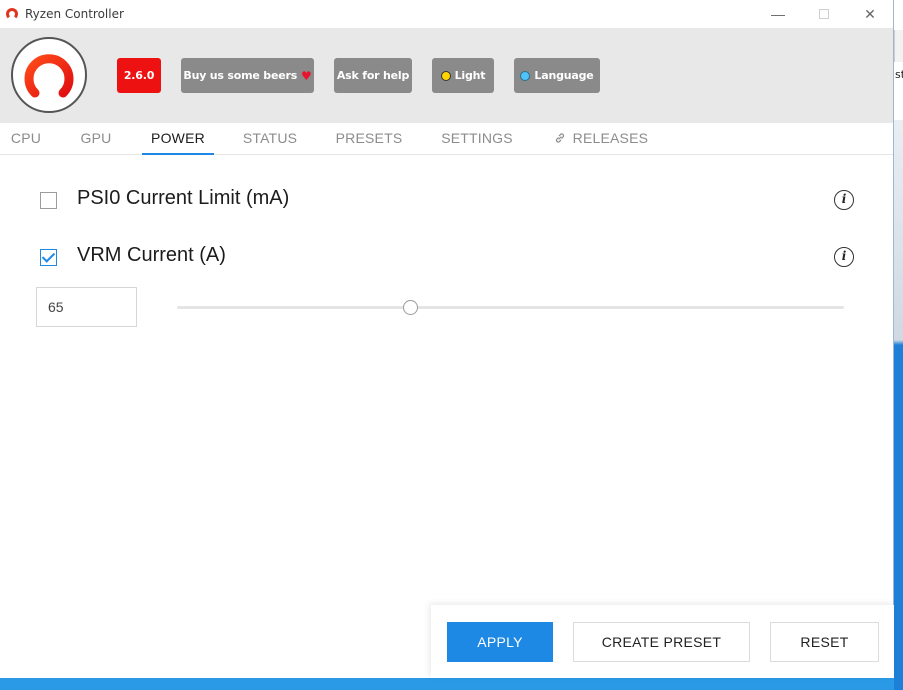 The image size is (903, 690). I want to click on close-icon: ✕, so click(870, 14).